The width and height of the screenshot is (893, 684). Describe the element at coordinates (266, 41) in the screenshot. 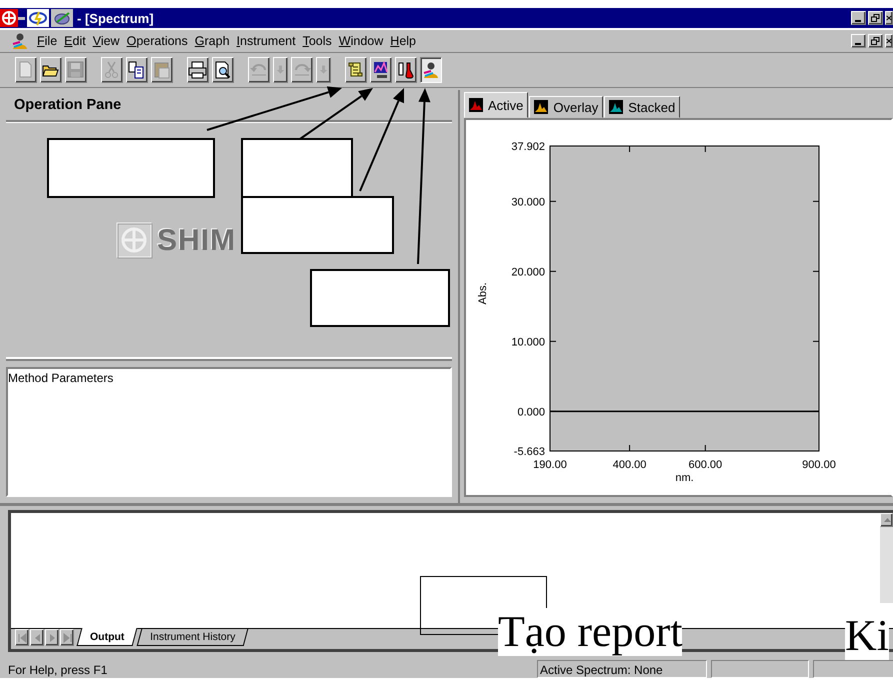

I see `menu-item: Instrument` at that location.